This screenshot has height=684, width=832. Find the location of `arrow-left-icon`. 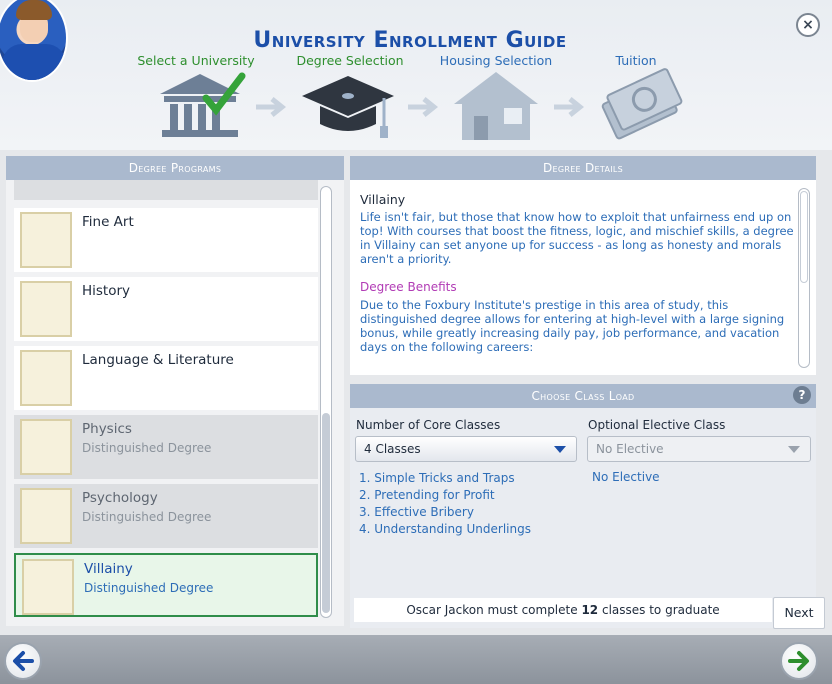

arrow-left-icon is located at coordinates (23, 661).